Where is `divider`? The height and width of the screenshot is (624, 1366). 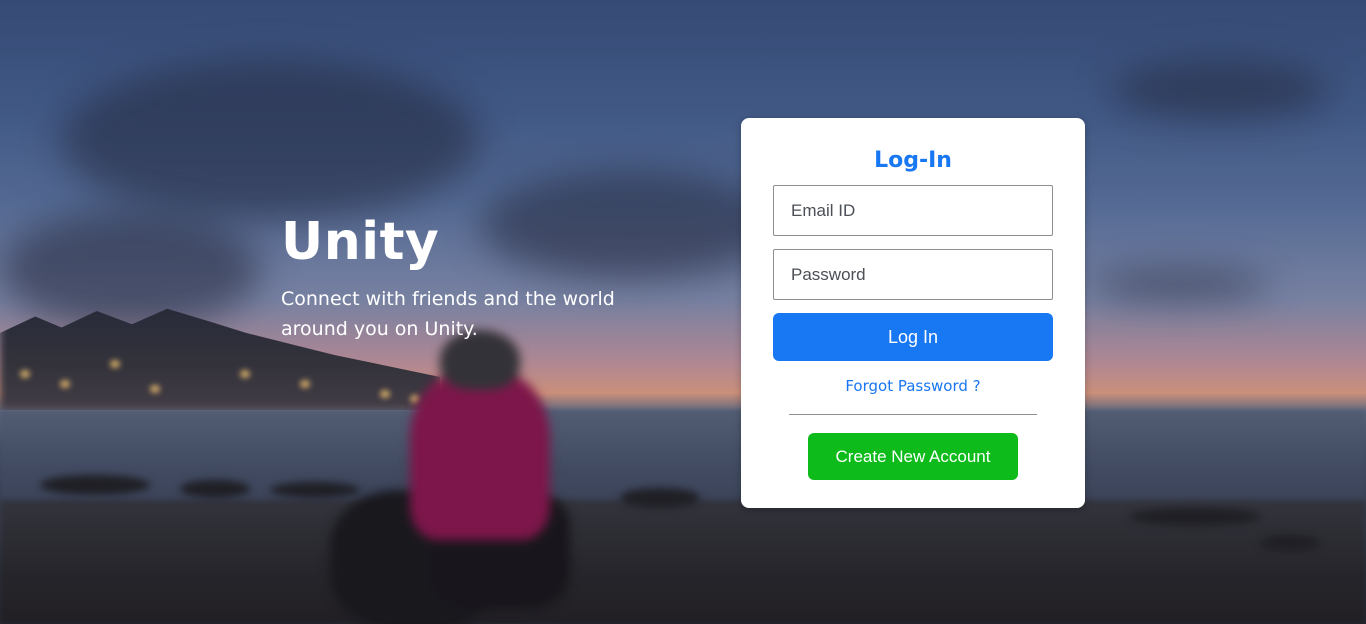 divider is located at coordinates (913, 414).